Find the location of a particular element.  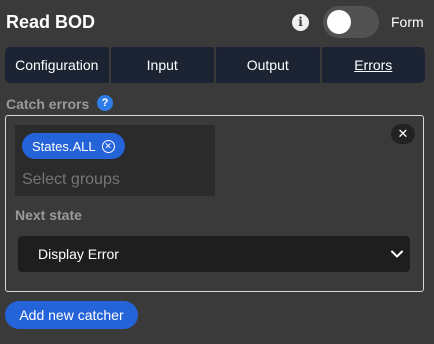

tab-label: Errors is located at coordinates (373, 65).